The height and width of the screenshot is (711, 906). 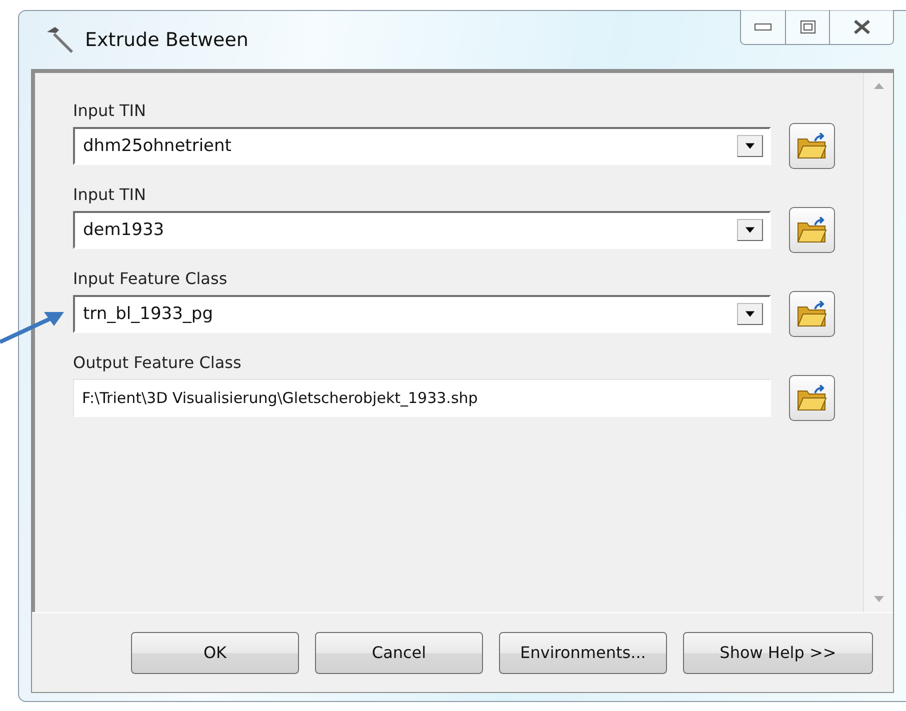 I want to click on ok-button: OK, so click(x=215, y=653).